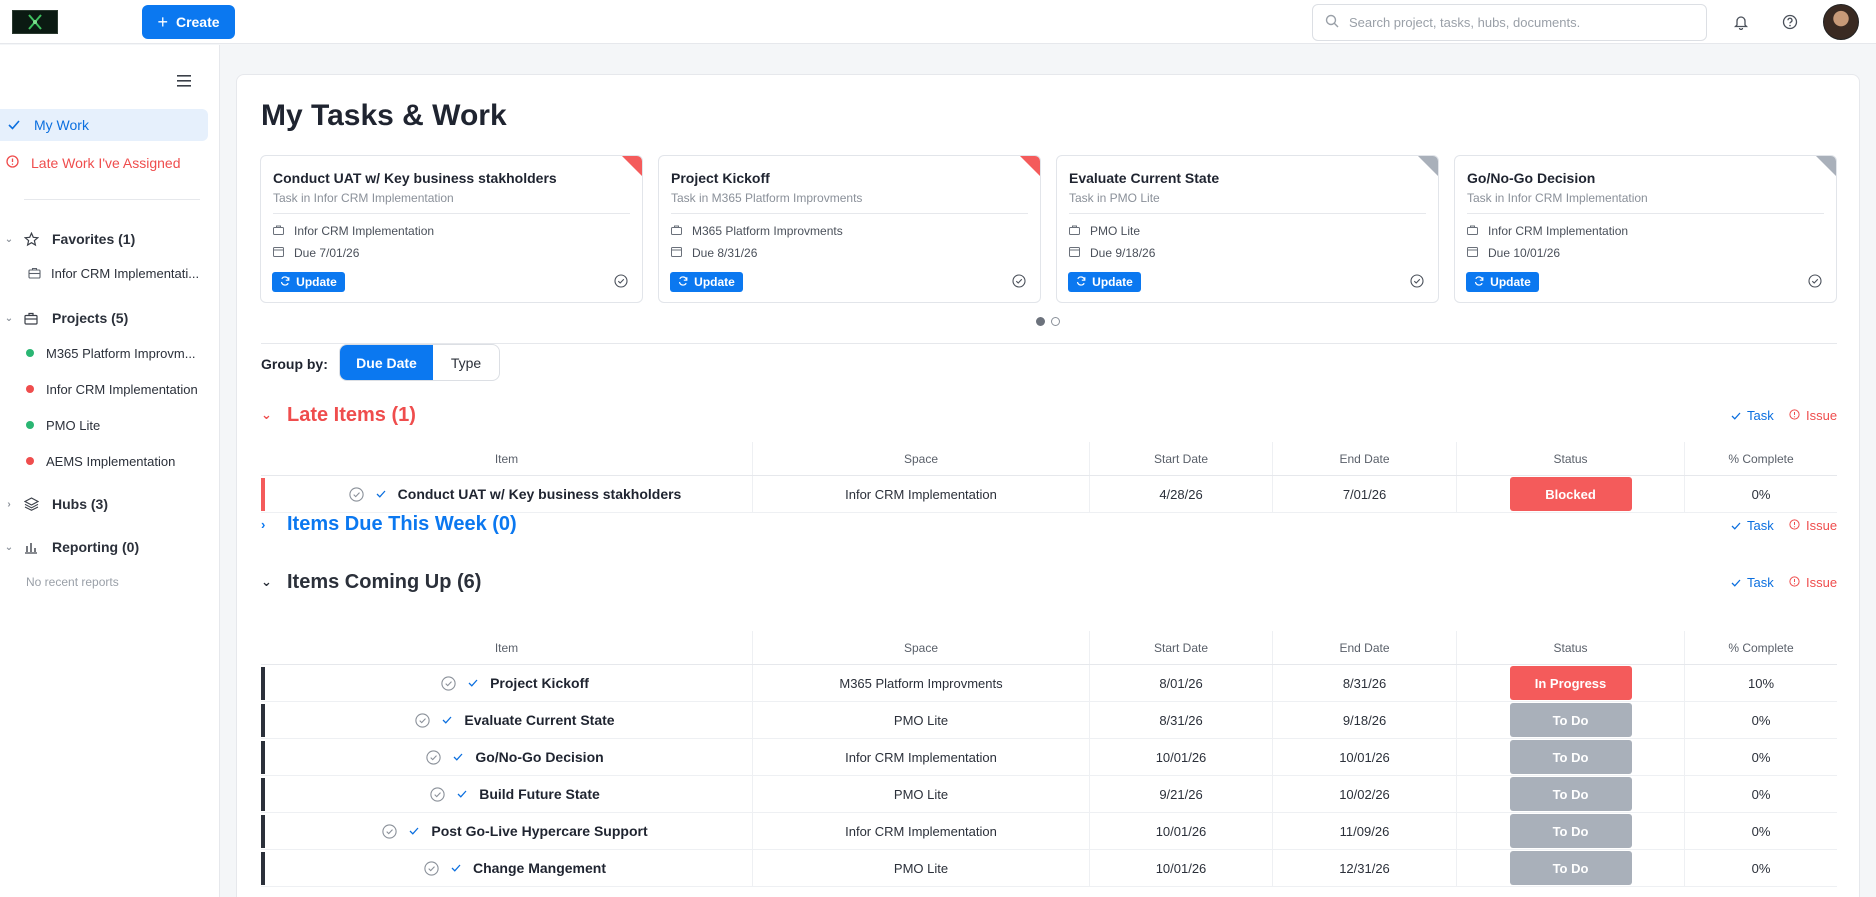 The height and width of the screenshot is (897, 1876). Describe the element at coordinates (35, 22) in the screenshot. I see `app-logo` at that location.